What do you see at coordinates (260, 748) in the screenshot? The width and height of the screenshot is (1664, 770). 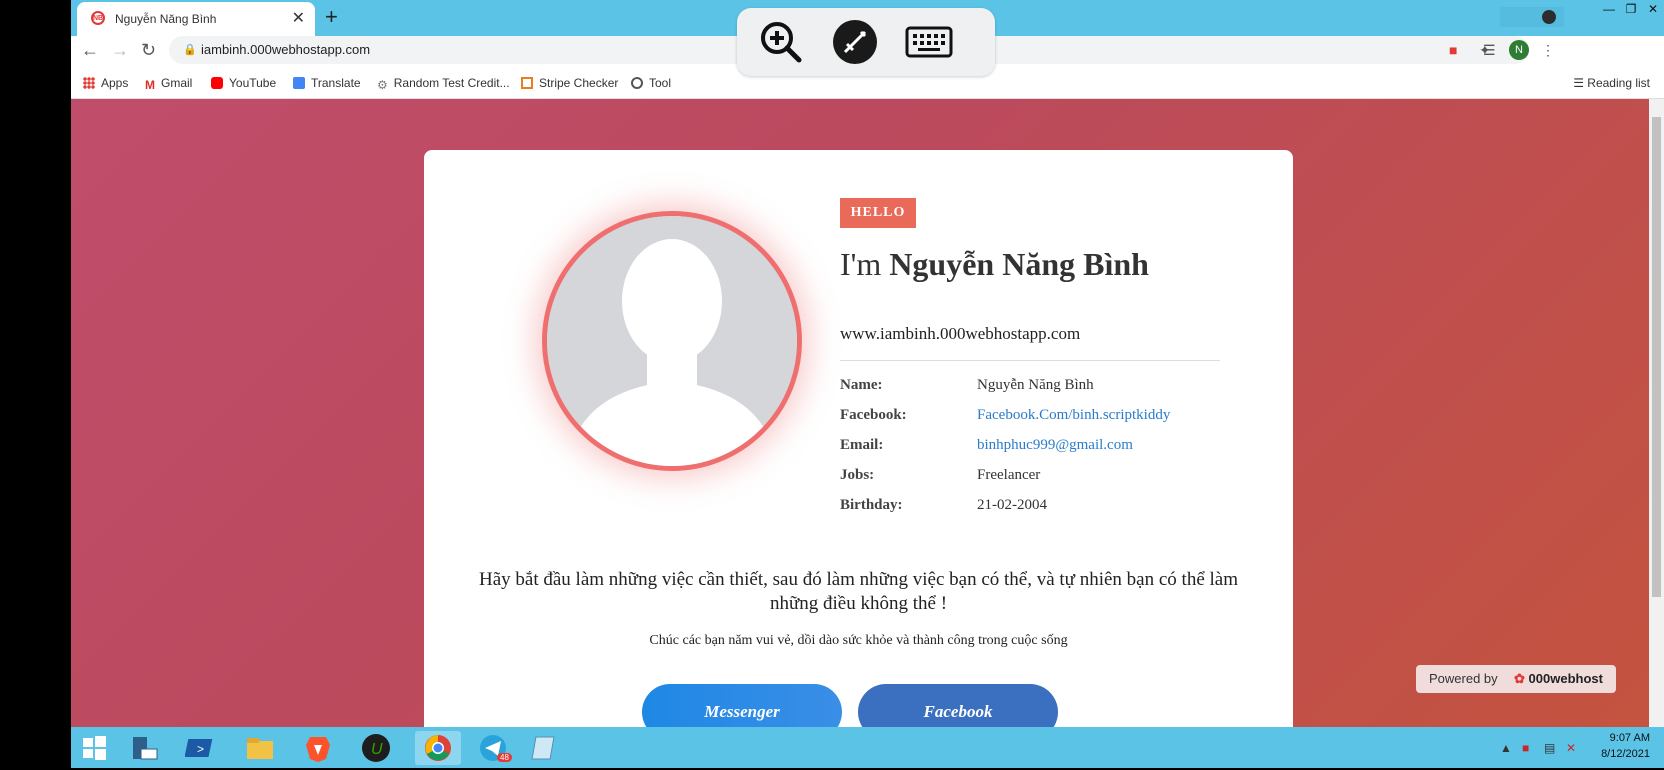 I see `file-explorer-icon` at bounding box center [260, 748].